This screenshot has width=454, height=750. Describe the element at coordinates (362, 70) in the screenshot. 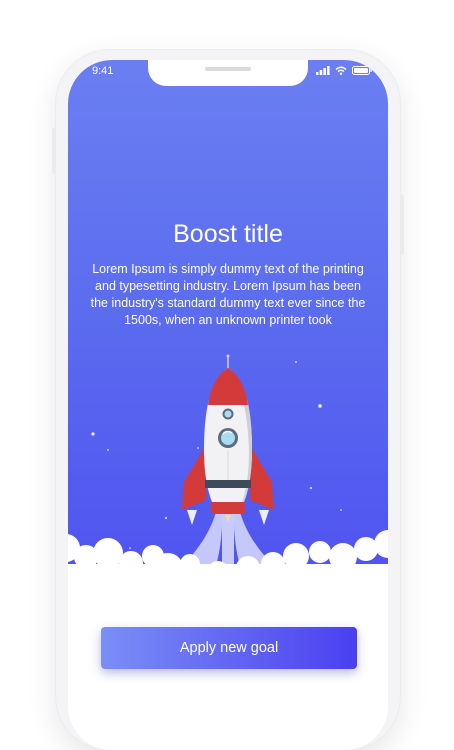

I see `battery-icon` at that location.